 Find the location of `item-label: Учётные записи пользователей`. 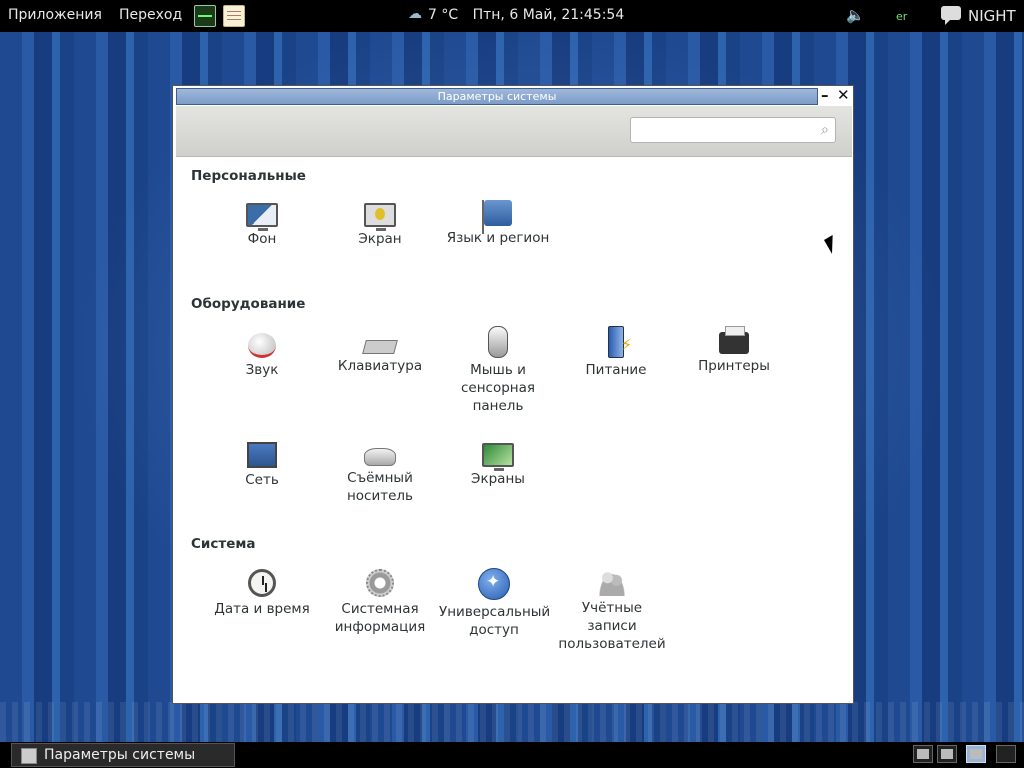

item-label: Учётные записи пользователей is located at coordinates (612, 626).